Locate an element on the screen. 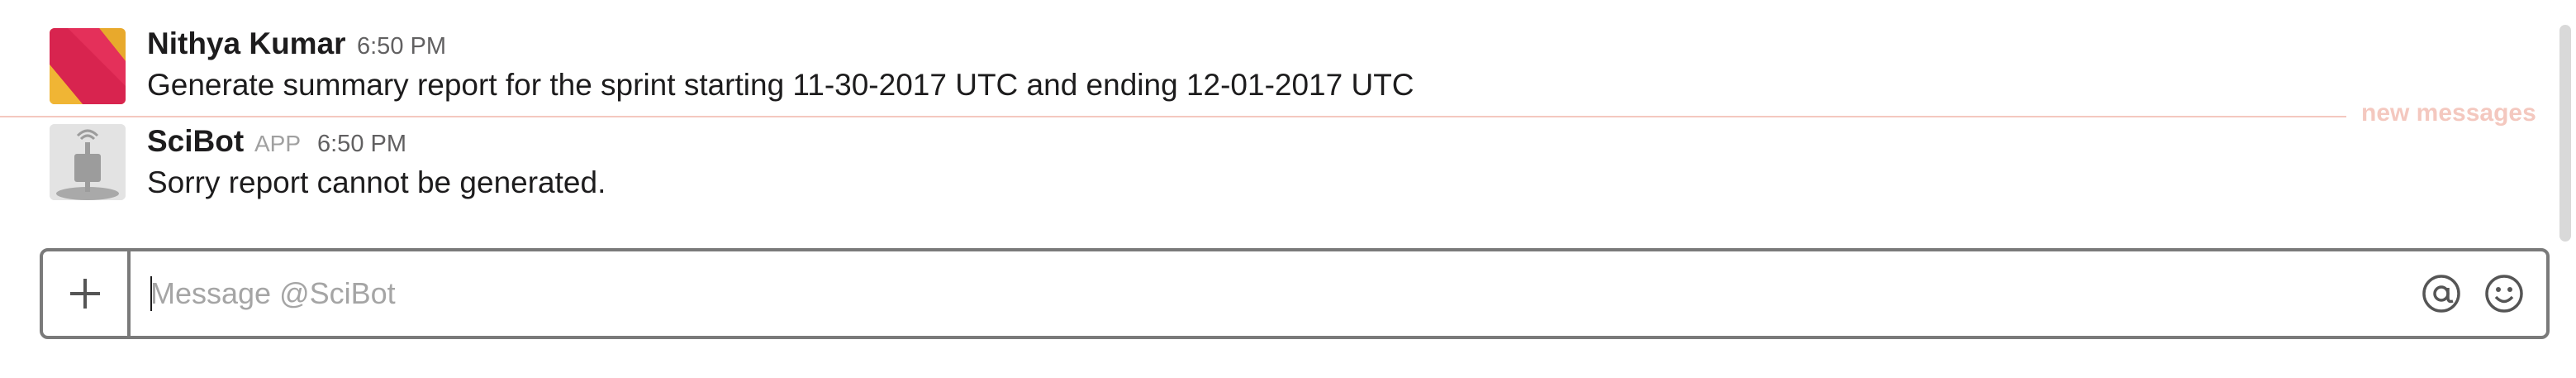 The height and width of the screenshot is (378, 2576). plus-icon is located at coordinates (85, 294).